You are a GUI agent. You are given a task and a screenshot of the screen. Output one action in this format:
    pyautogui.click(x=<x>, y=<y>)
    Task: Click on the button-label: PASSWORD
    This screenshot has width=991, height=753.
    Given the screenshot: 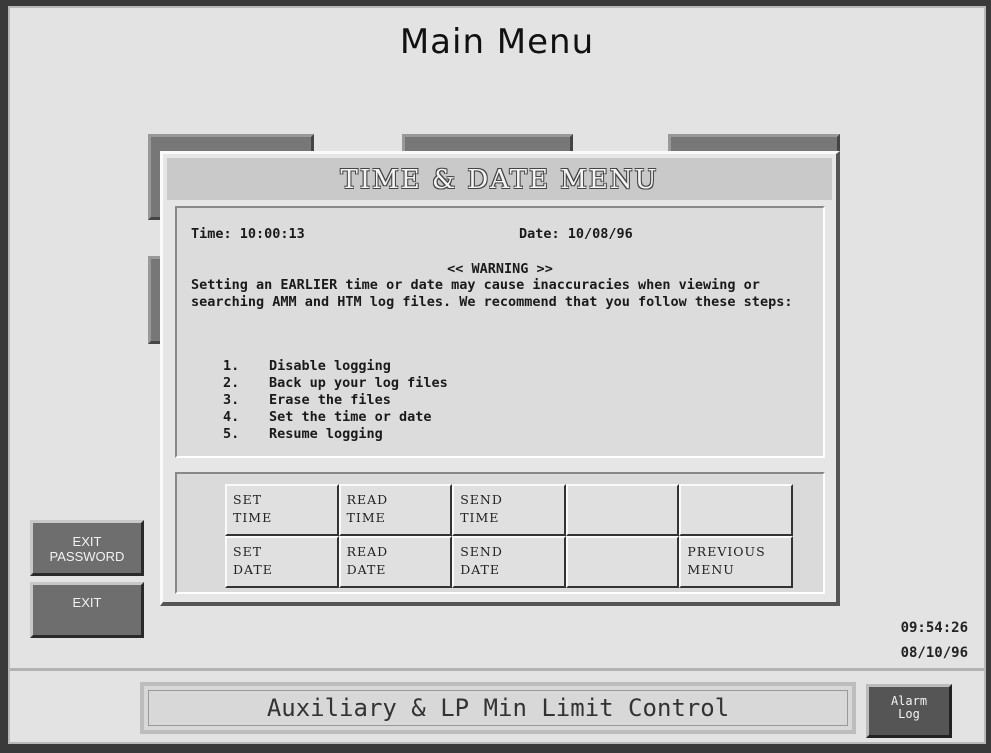 What is the action you would take?
    pyautogui.click(x=87, y=556)
    